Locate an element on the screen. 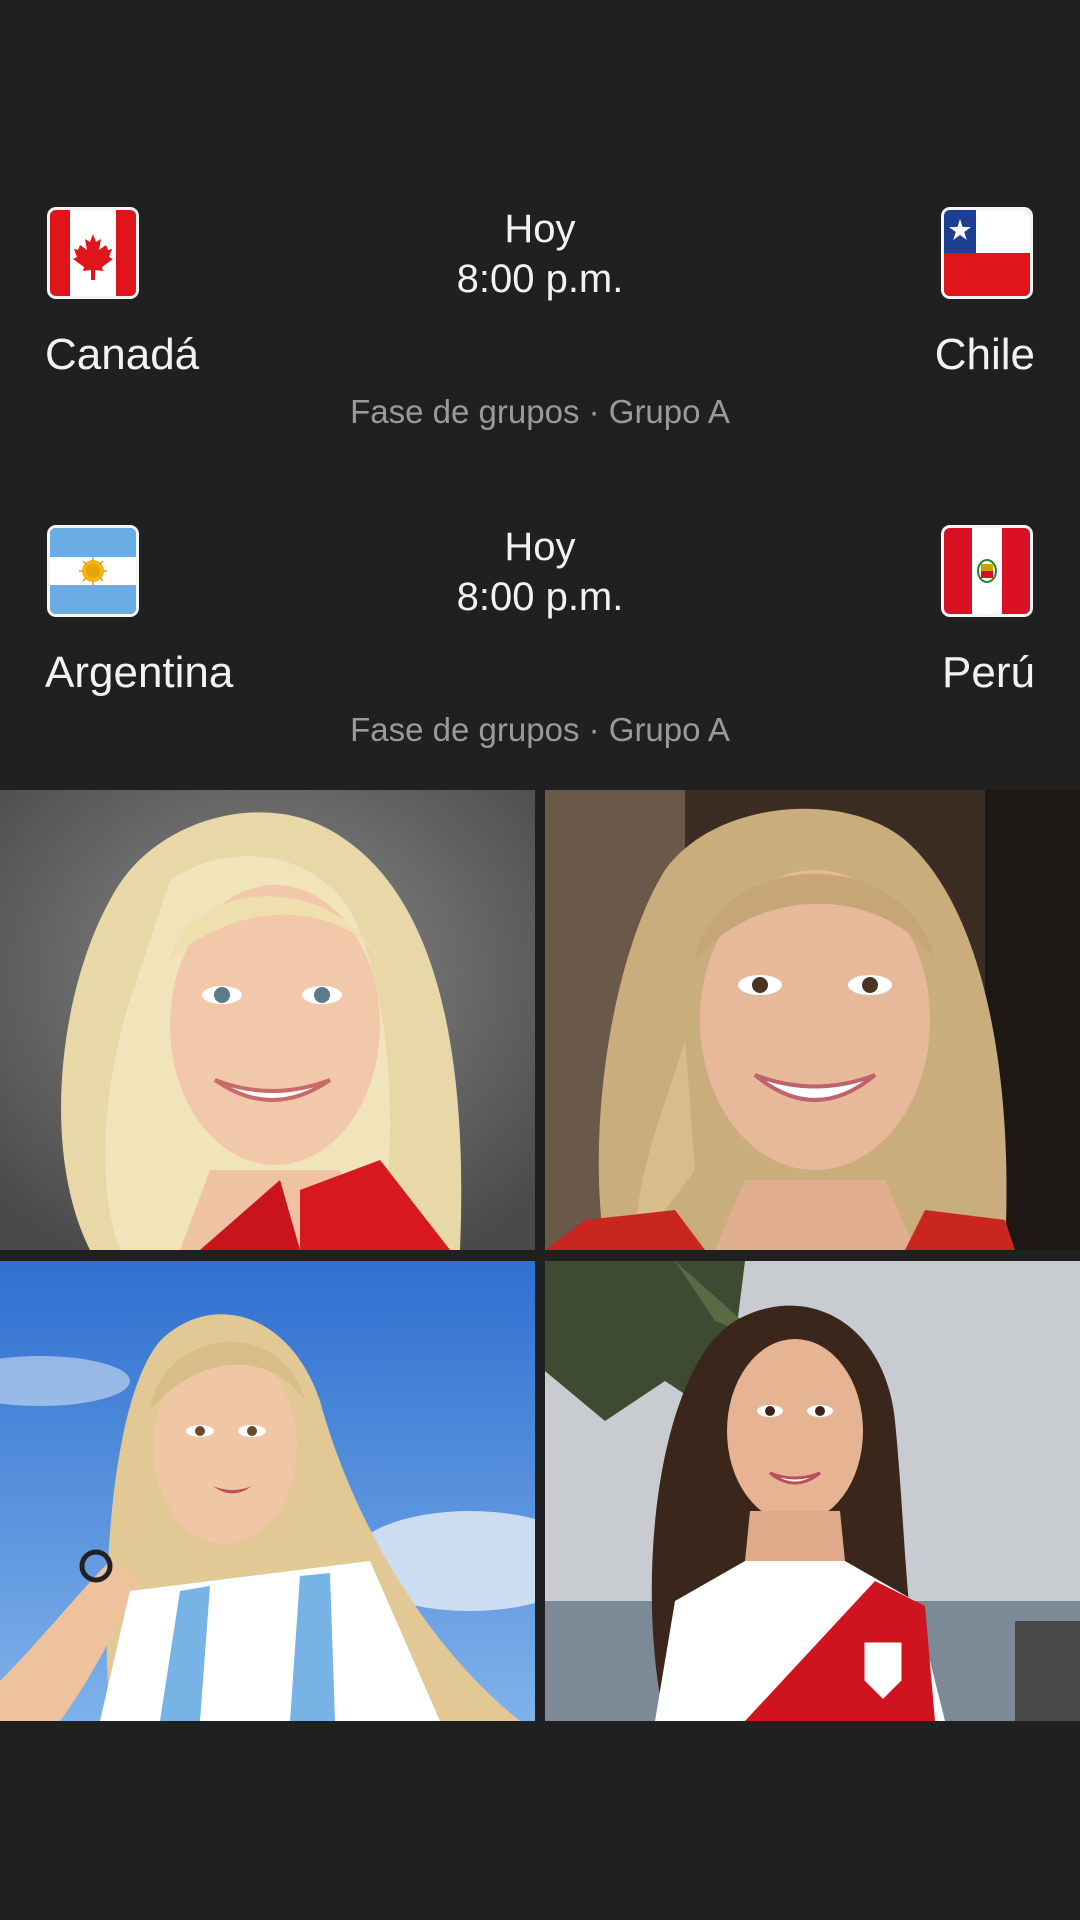 The height and width of the screenshot is (1920, 1080). peru-flag-icon is located at coordinates (987, 571).